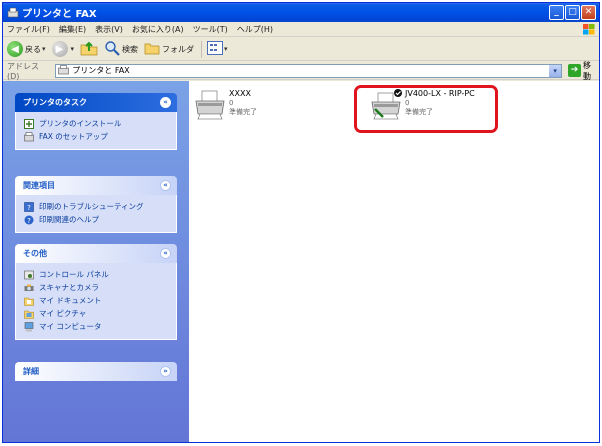 Image resolution: width=602 pixels, height=446 pixels. What do you see at coordinates (202, 49) in the screenshot?
I see `toolbar-separator` at bounding box center [202, 49].